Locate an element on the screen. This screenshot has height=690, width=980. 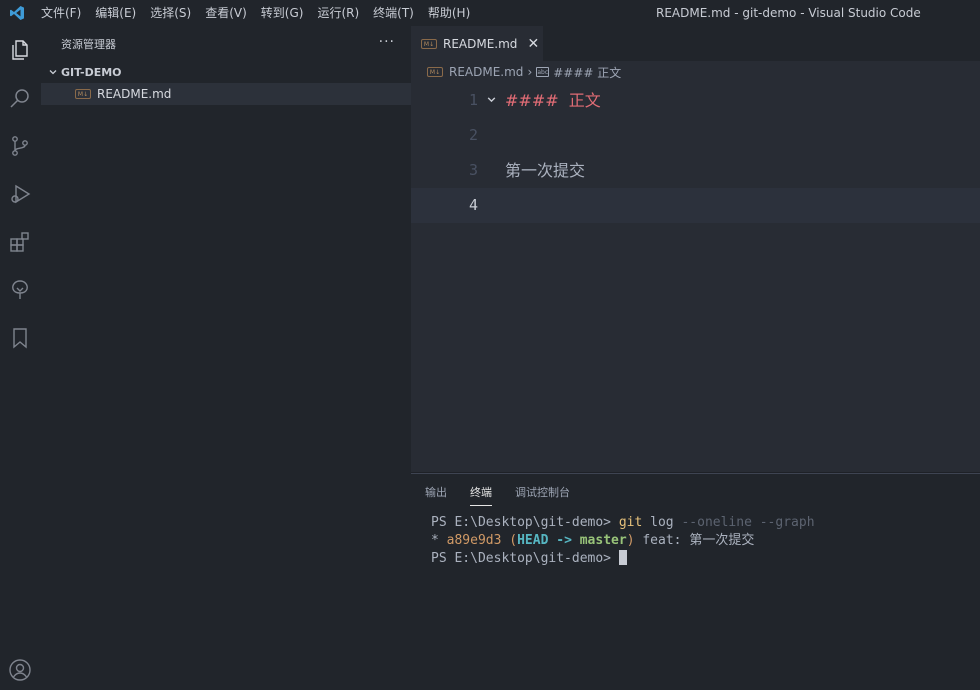
symbol-string-icon: abc is located at coordinates (543, 72).